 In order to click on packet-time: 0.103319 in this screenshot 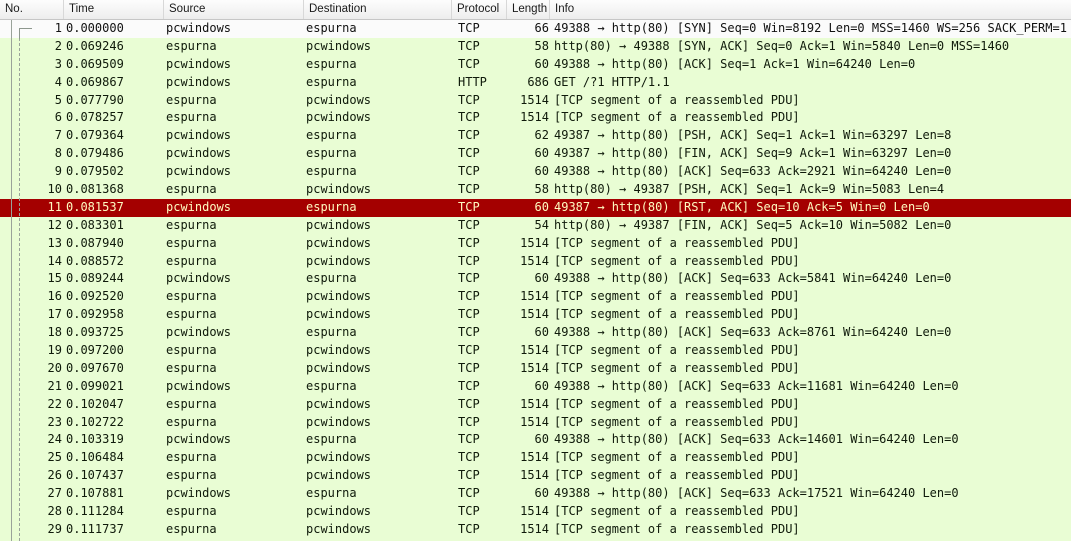, I will do `click(95, 439)`.